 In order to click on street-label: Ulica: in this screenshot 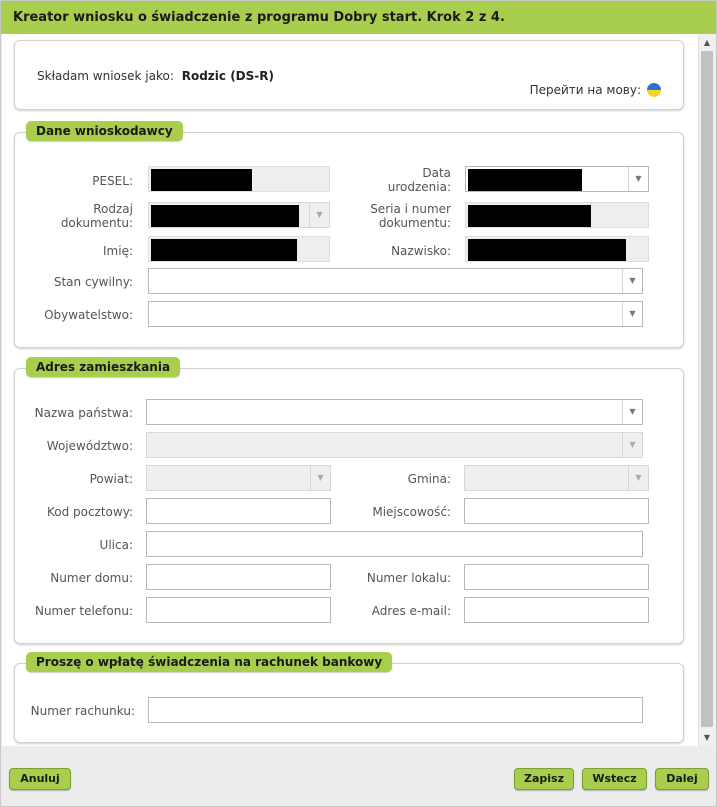, I will do `click(116, 545)`.